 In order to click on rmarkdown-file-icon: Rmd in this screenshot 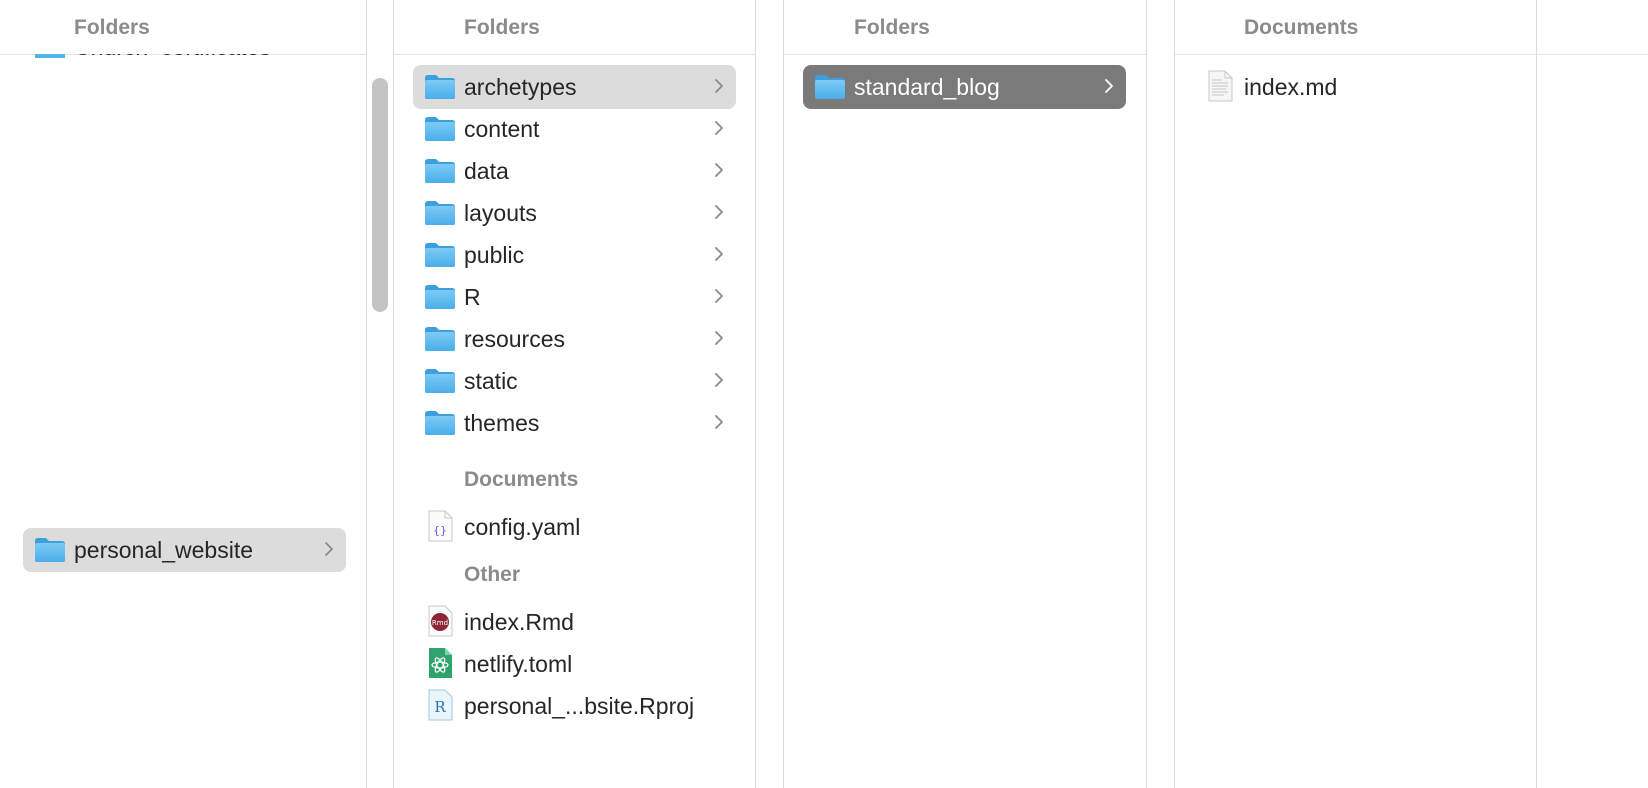, I will do `click(440, 621)`.